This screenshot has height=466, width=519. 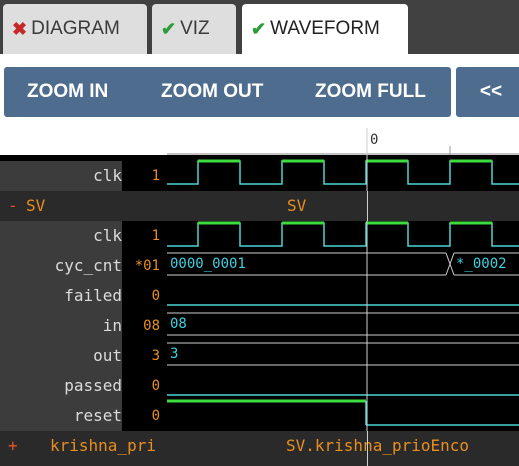 I want to click on prev-button-label: <<, so click(x=491, y=91).